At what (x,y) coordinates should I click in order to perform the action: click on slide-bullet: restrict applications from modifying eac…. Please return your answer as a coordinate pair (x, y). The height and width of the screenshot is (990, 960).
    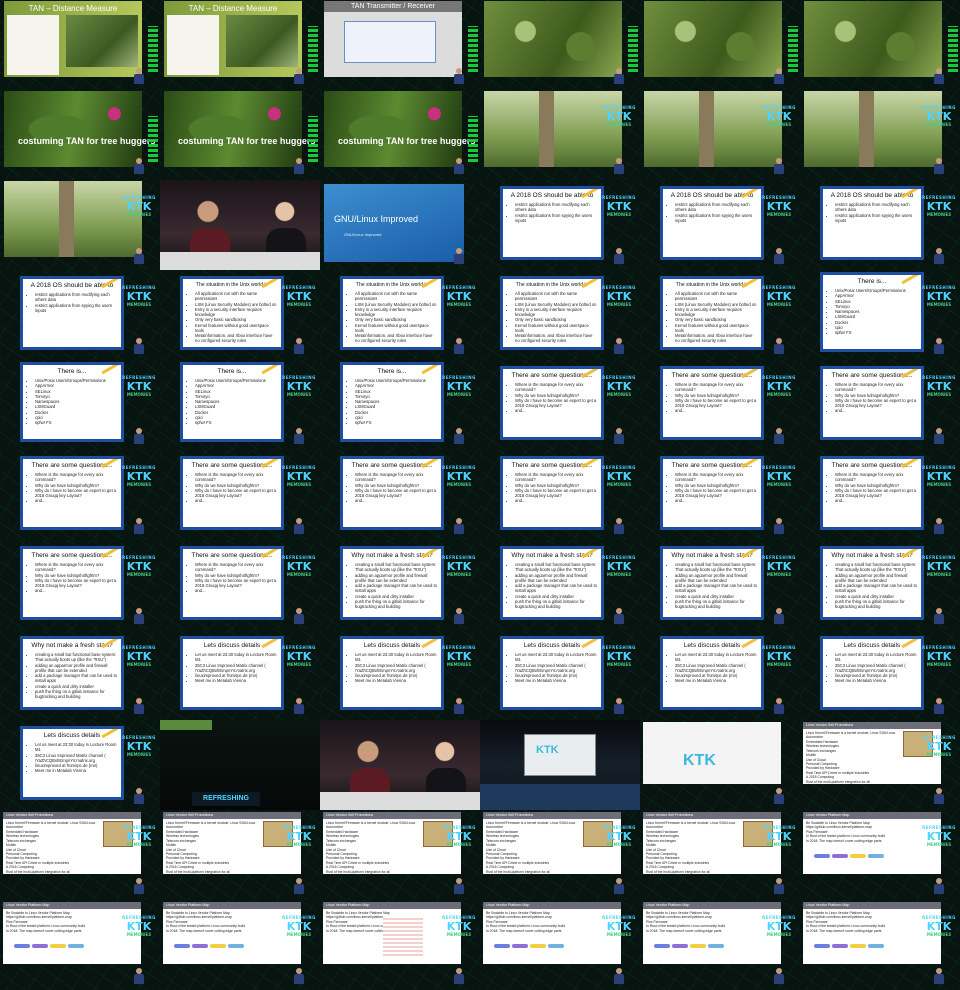
    Looking at the image, I should click on (76, 297).